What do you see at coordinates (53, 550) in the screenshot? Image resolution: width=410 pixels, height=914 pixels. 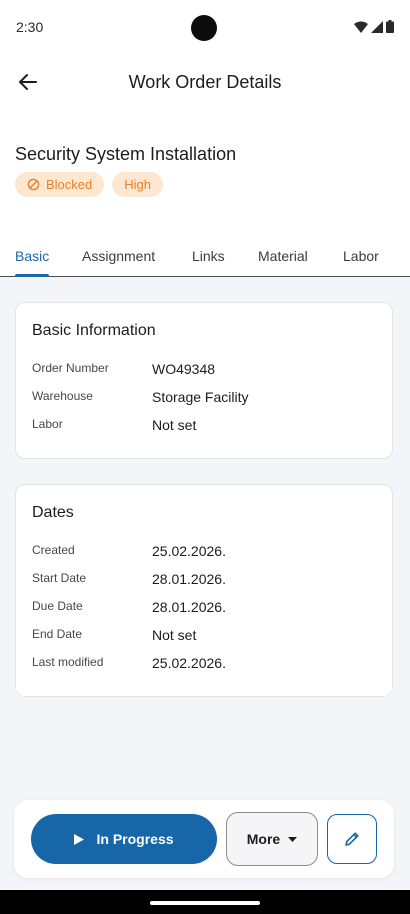 I see `row-label: Created` at bounding box center [53, 550].